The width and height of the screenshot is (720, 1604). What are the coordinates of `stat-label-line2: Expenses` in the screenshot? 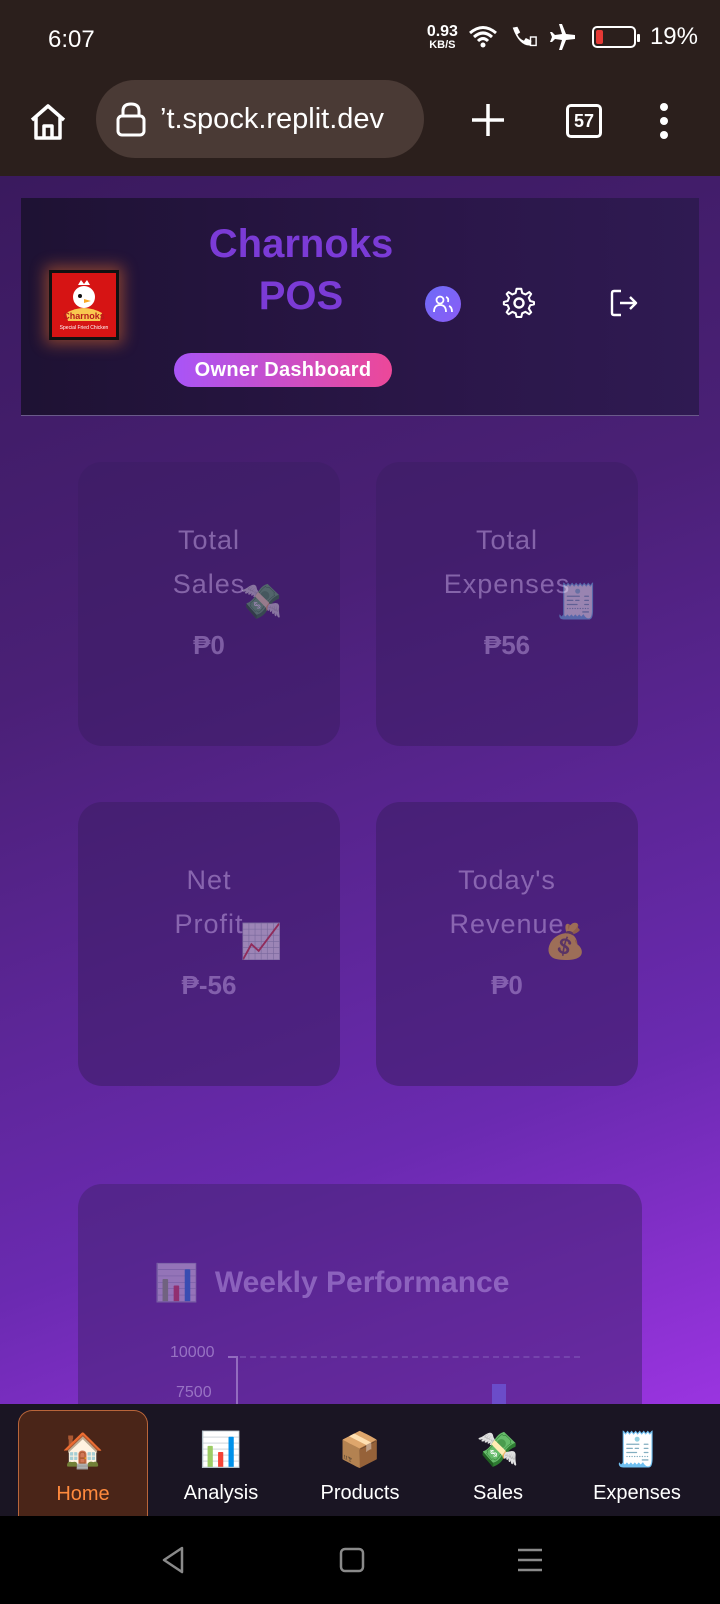 It's located at (507, 584).